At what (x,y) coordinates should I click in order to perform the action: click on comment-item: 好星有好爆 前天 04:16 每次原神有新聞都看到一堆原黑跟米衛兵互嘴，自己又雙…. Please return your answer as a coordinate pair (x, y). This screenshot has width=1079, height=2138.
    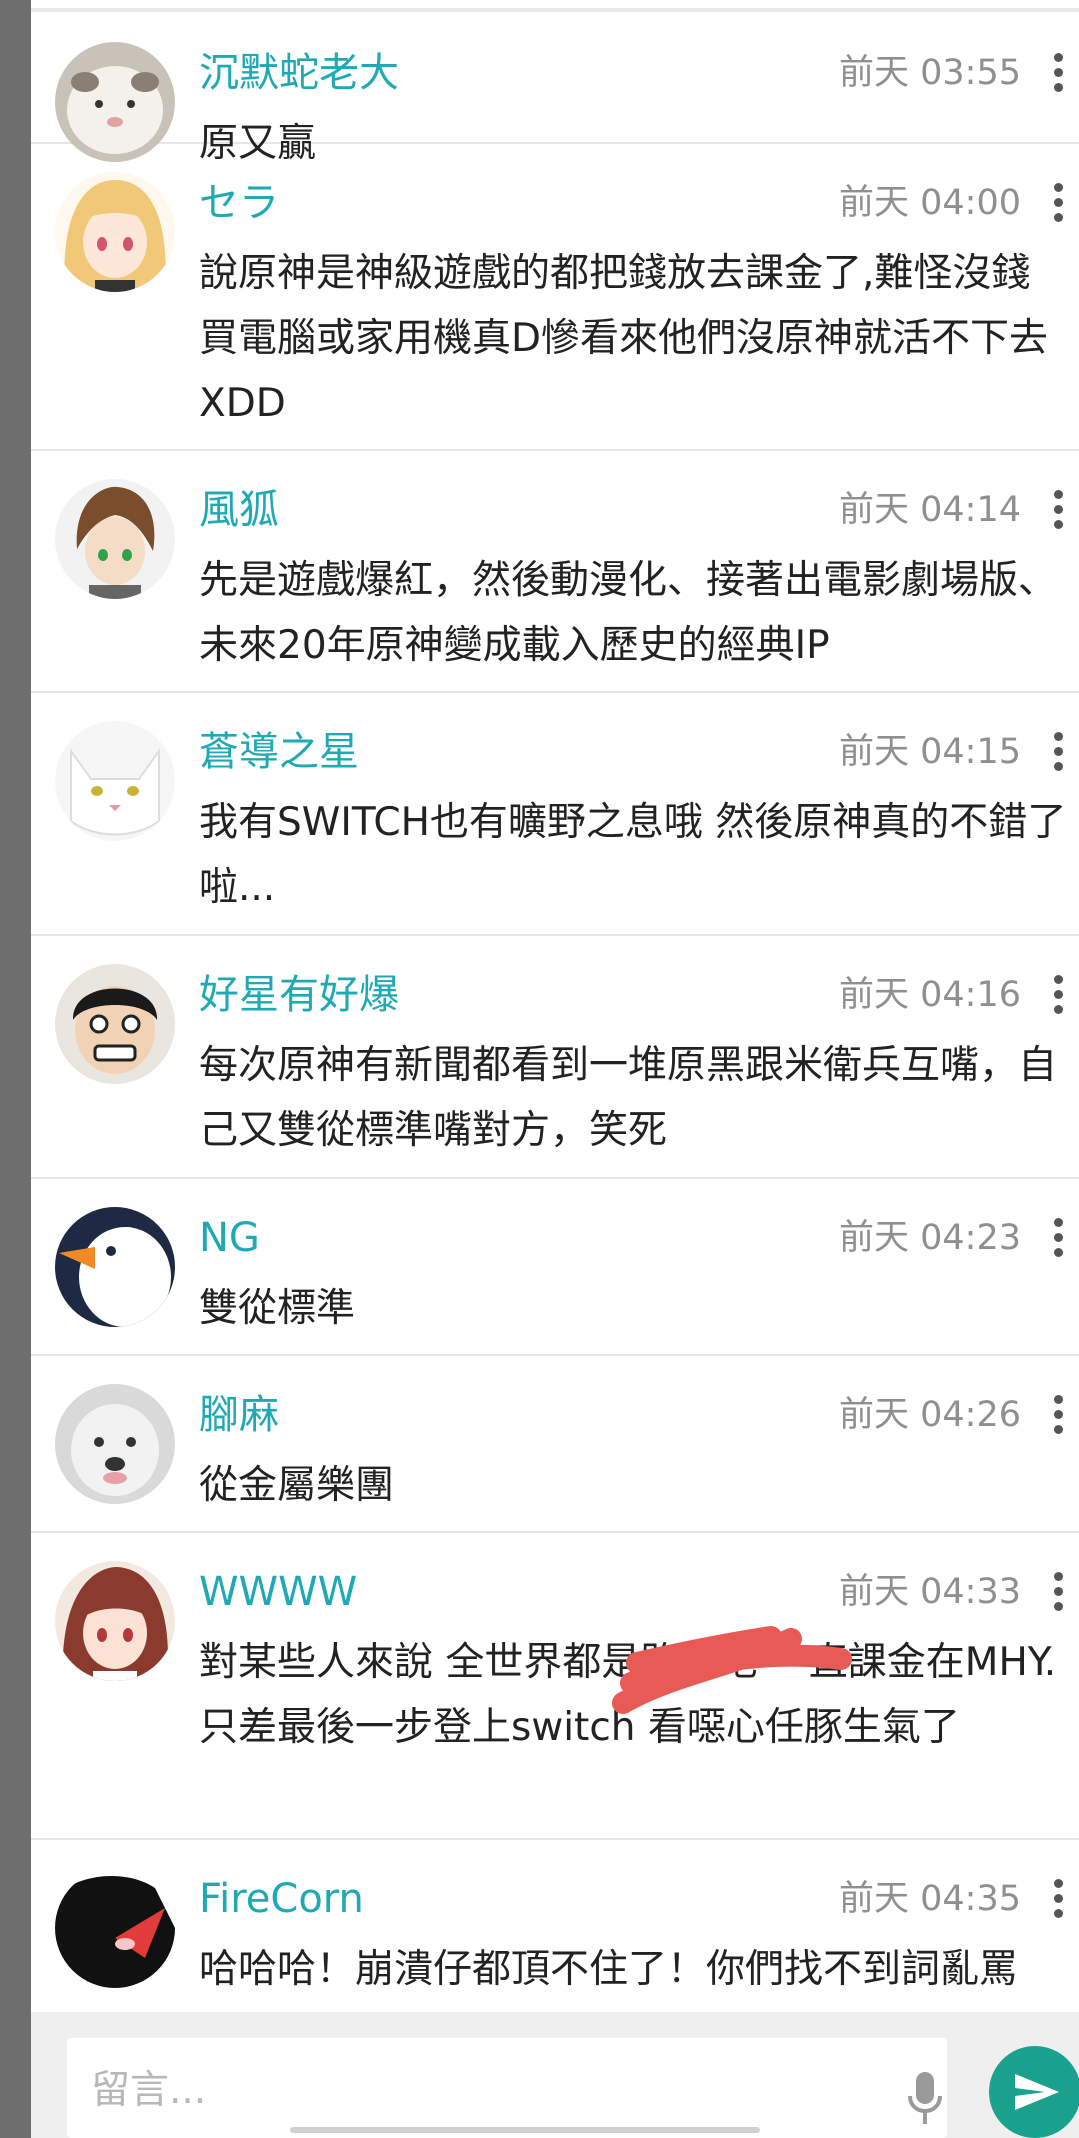
    Looking at the image, I should click on (555, 1057).